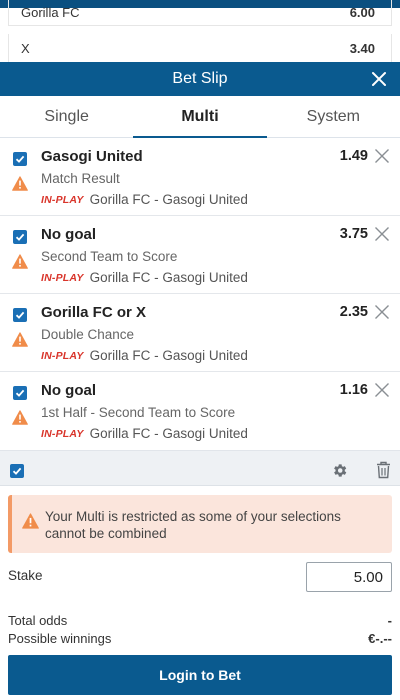 The height and width of the screenshot is (700, 400). Describe the element at coordinates (380, 638) in the screenshot. I see `possible-winnings-value: €-.--` at that location.